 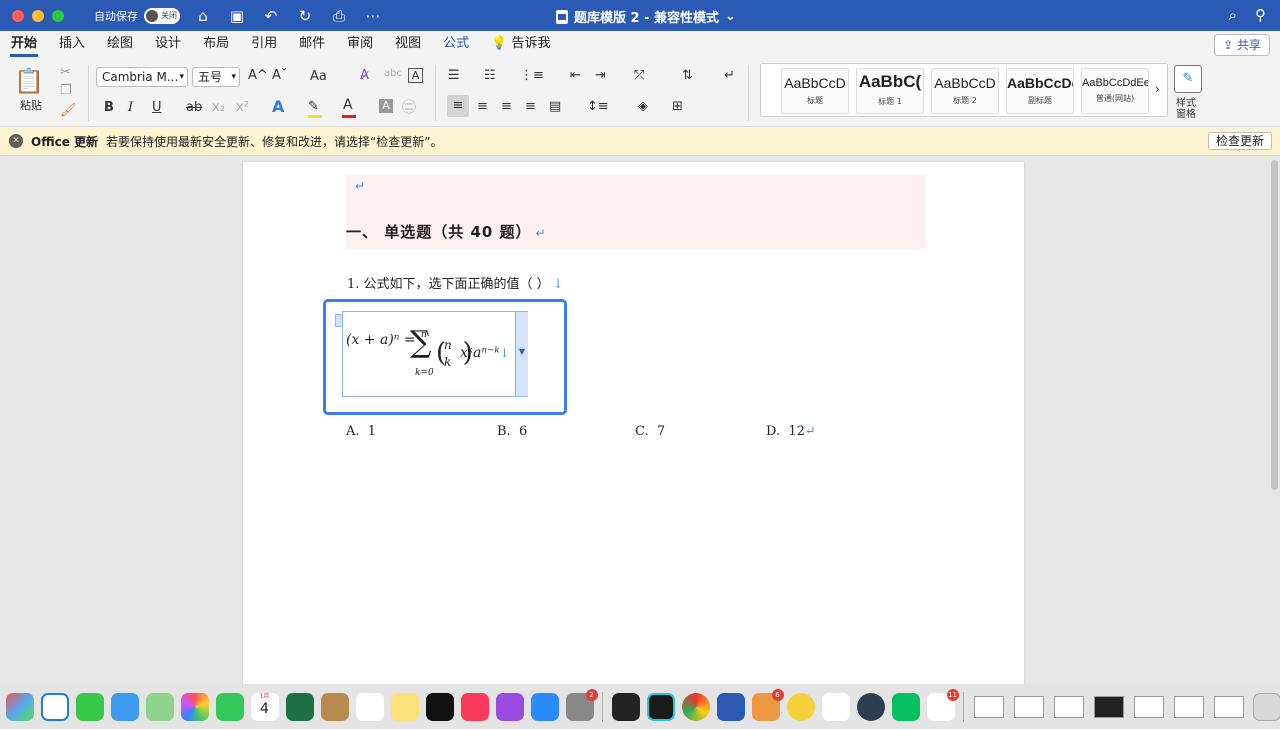 What do you see at coordinates (509, 706) in the screenshot?
I see `podcasts-icon` at bounding box center [509, 706].